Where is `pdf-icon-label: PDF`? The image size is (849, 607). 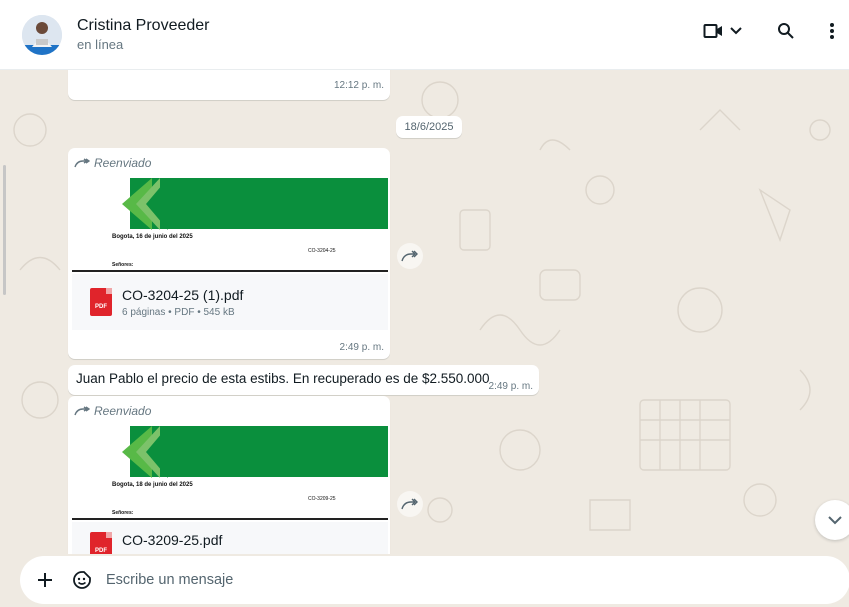
pdf-icon-label: PDF is located at coordinates (101, 307).